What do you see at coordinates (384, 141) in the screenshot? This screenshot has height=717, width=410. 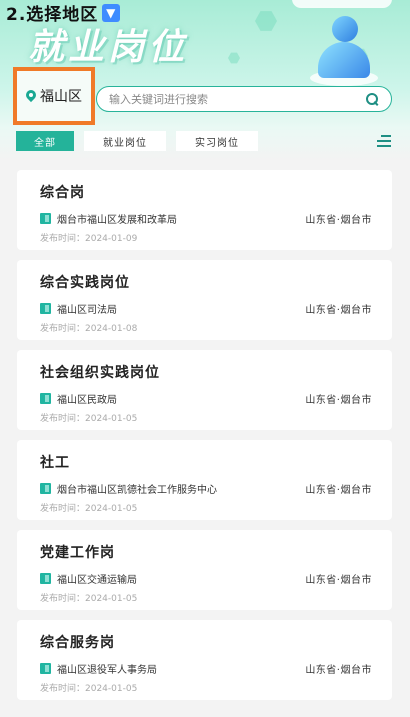 I see `filter-menu-icon` at bounding box center [384, 141].